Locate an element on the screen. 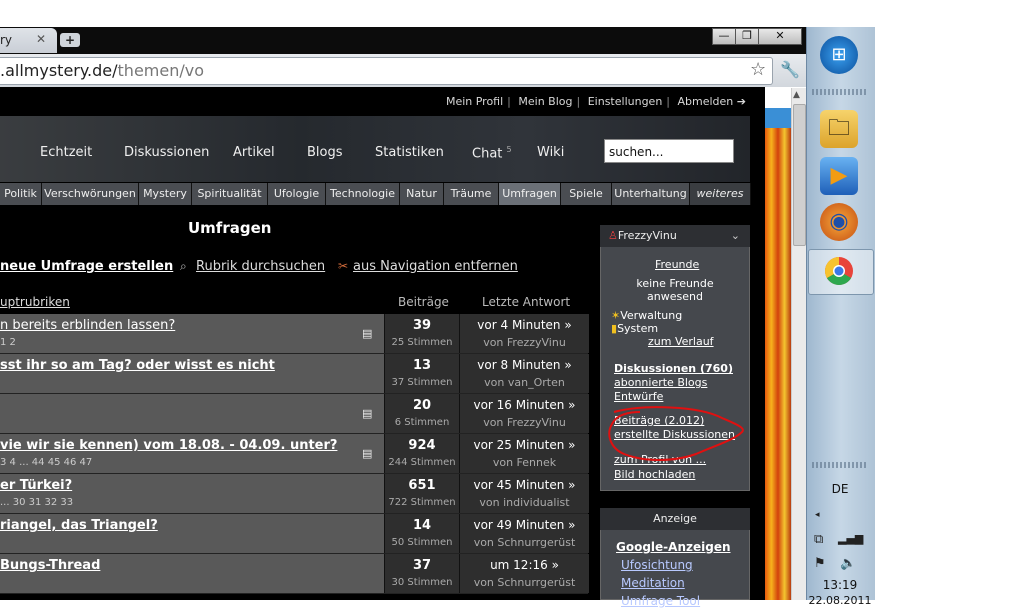 This screenshot has width=1024, height=608. cat-natur: Natur is located at coordinates (422, 194).